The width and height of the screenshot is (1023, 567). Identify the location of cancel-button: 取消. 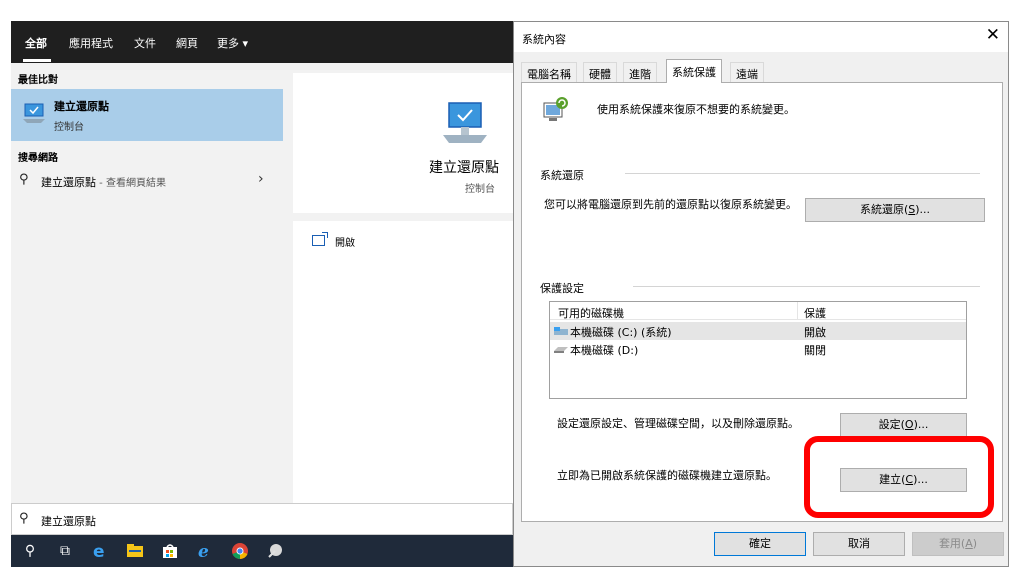
(859, 544).